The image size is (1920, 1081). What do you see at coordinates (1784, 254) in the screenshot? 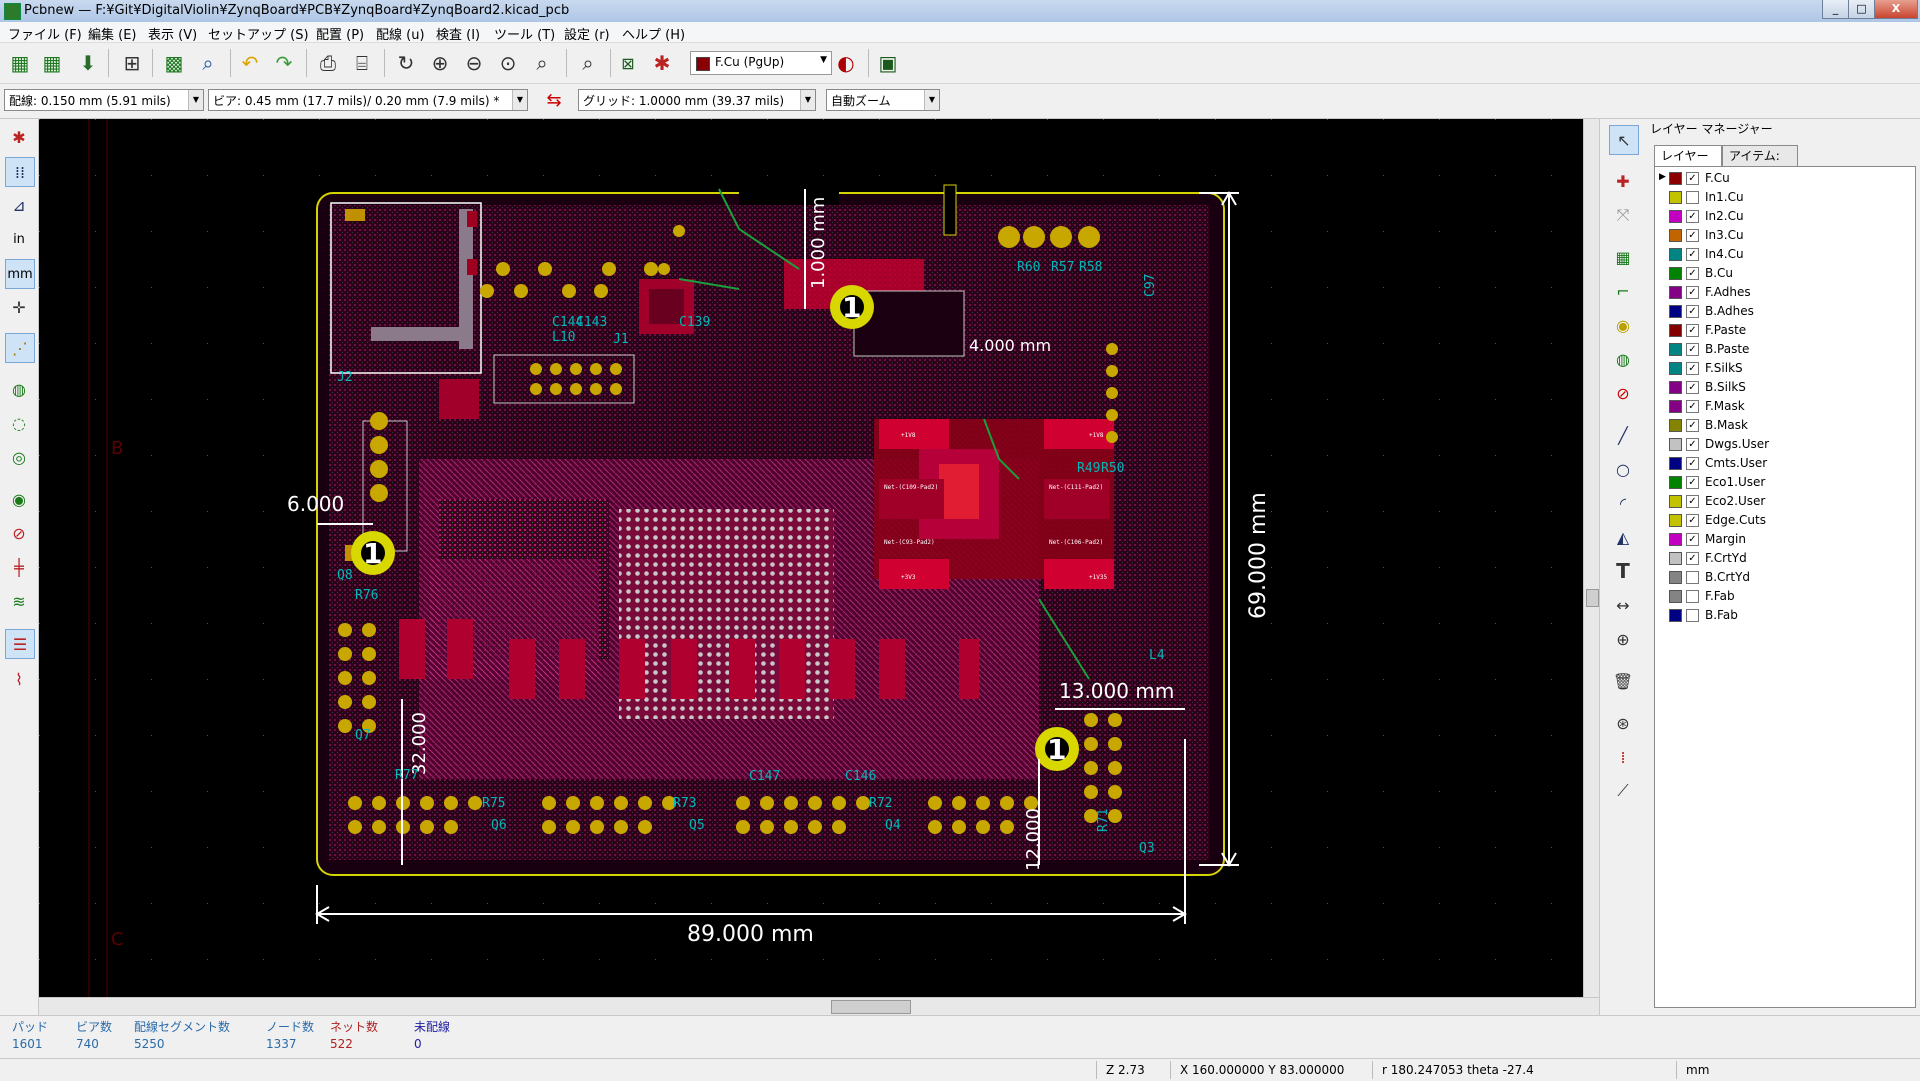
I see `layer-row: ✓ In4.Cu` at bounding box center [1784, 254].